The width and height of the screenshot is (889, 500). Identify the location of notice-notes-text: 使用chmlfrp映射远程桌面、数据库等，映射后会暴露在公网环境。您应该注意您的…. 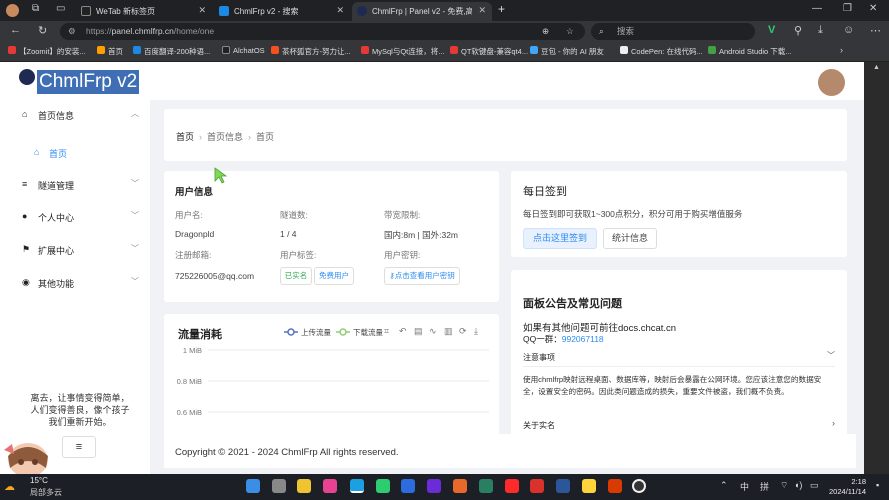
(672, 385).